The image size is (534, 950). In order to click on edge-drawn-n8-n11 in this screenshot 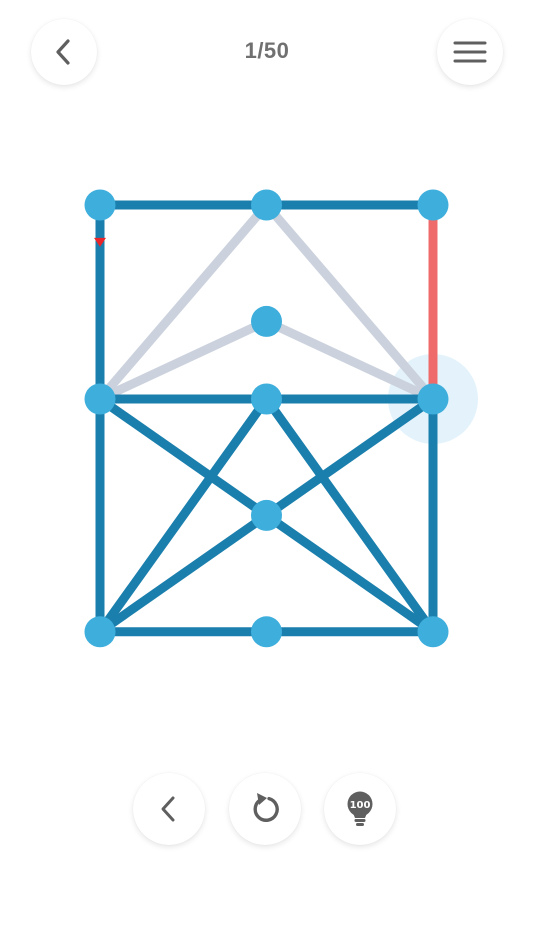, I will do `click(349, 573)`.